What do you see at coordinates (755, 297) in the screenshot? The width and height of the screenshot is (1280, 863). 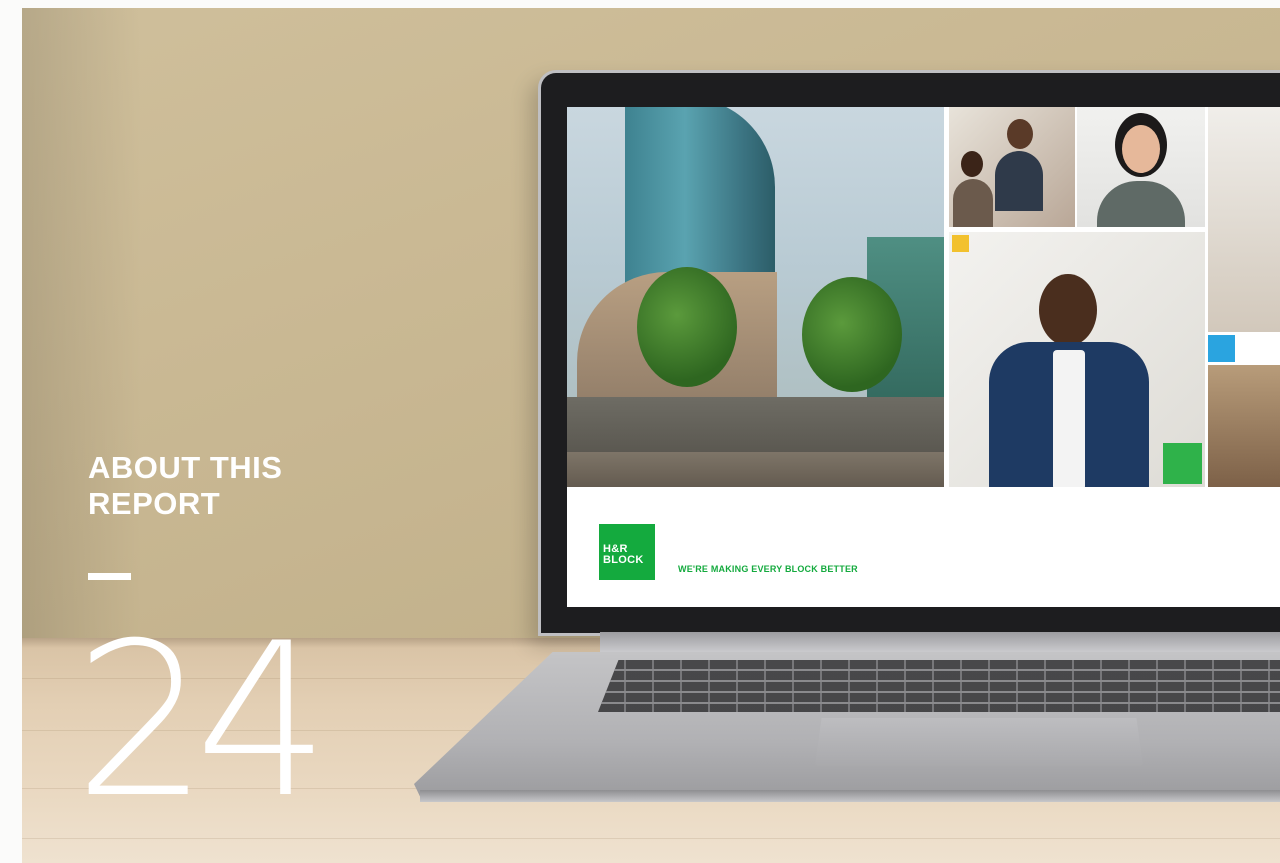 I see `office-tower-photo` at bounding box center [755, 297].